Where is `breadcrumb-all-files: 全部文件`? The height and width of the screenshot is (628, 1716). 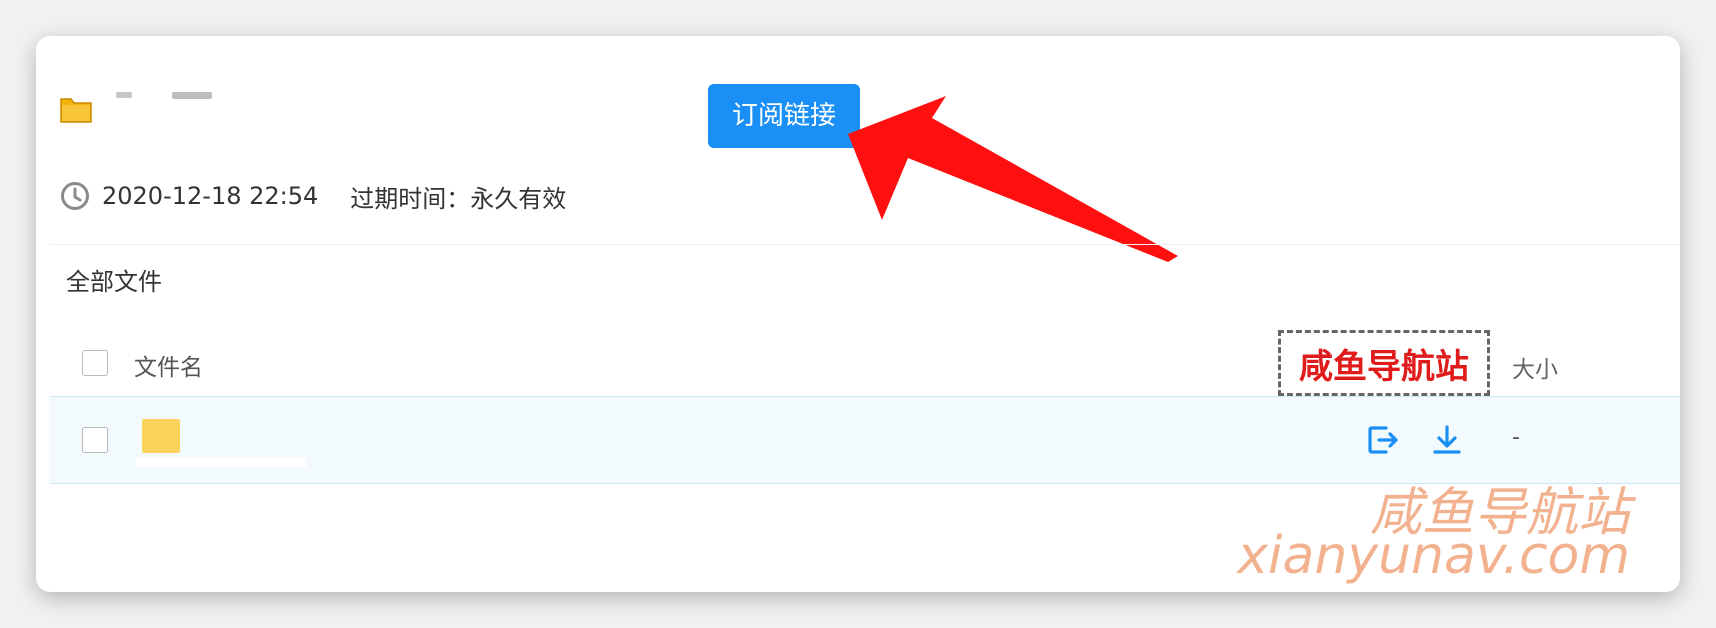
breadcrumb-all-files: 全部文件 is located at coordinates (114, 279).